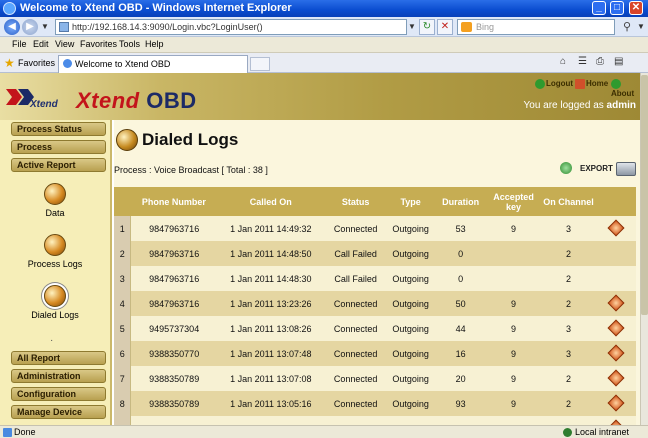 The width and height of the screenshot is (648, 438). Describe the element at coordinates (190, 139) in the screenshot. I see `page-title: Dialed Logs` at that location.